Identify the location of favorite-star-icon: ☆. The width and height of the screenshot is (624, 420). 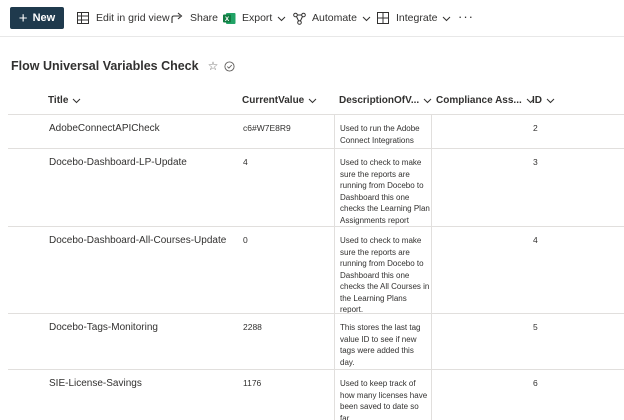
(213, 66).